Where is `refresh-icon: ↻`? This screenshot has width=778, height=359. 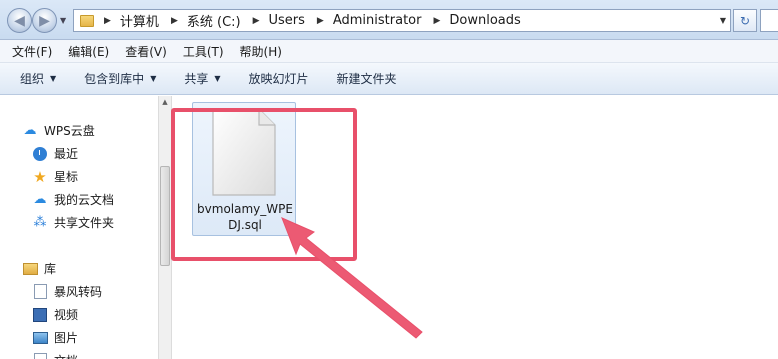 refresh-icon: ↻ is located at coordinates (745, 20).